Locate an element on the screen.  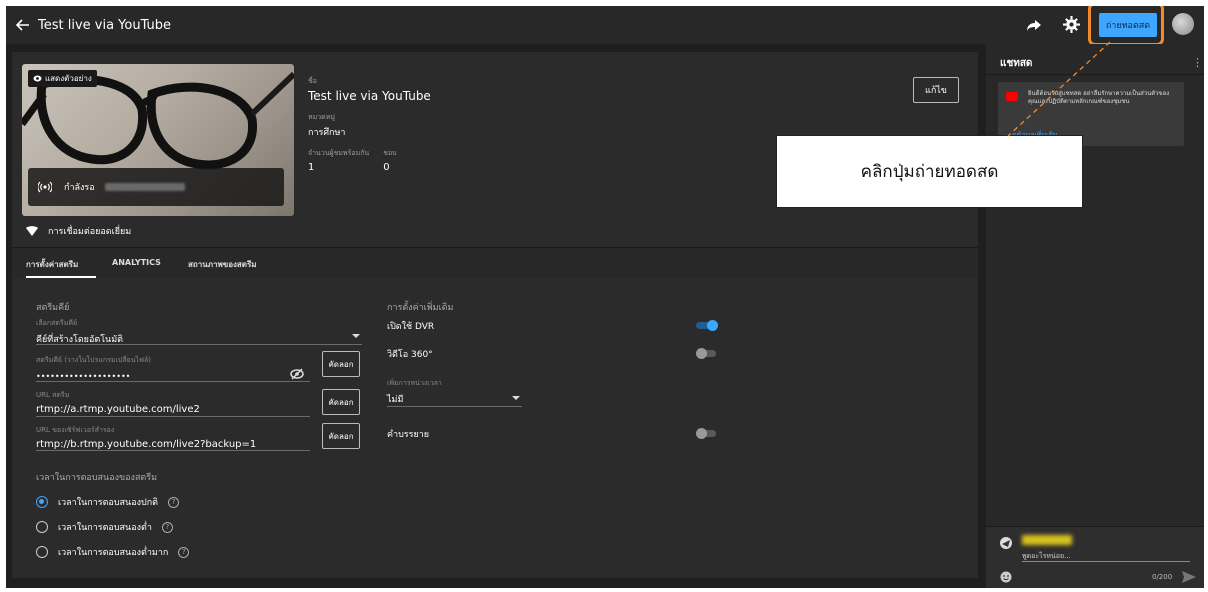
stream-key-label: สตรีมคีย์ (วางในโปรแกรมเปลี่ยนไฟล์) is located at coordinates (94, 360).